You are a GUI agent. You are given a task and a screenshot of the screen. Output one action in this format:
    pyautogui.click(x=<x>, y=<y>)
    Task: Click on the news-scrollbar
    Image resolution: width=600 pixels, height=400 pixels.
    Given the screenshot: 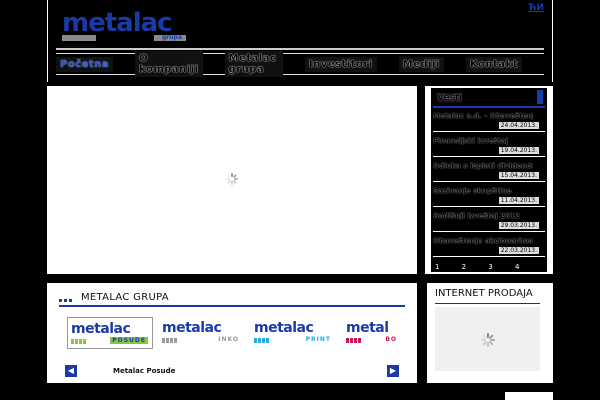 What is the action you would take?
    pyautogui.click(x=540, y=97)
    